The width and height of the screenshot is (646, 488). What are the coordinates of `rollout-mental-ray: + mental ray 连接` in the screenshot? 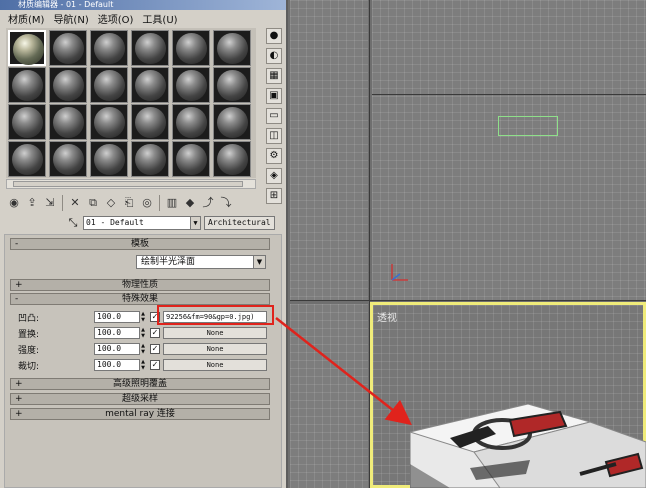 It's located at (140, 414).